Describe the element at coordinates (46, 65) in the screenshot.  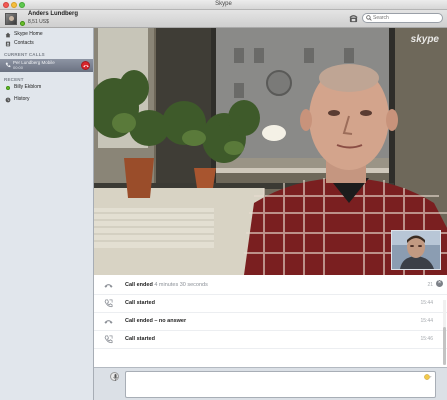
I see `sidebar-item-current-call: Per Lundberg Mobile 00:00` at that location.